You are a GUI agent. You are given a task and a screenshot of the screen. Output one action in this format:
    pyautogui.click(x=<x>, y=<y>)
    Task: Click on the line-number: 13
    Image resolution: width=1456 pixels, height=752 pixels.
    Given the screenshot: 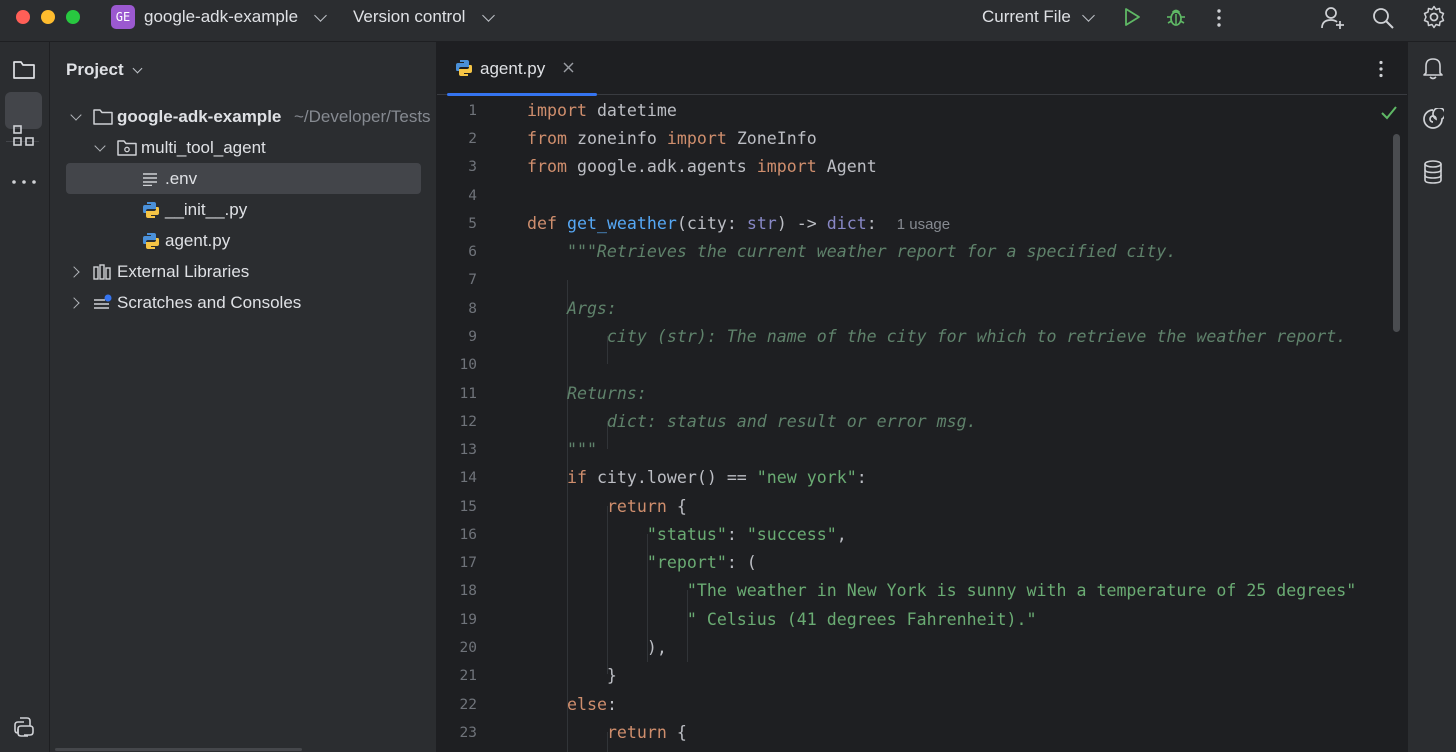 What is the action you would take?
    pyautogui.click(x=457, y=450)
    